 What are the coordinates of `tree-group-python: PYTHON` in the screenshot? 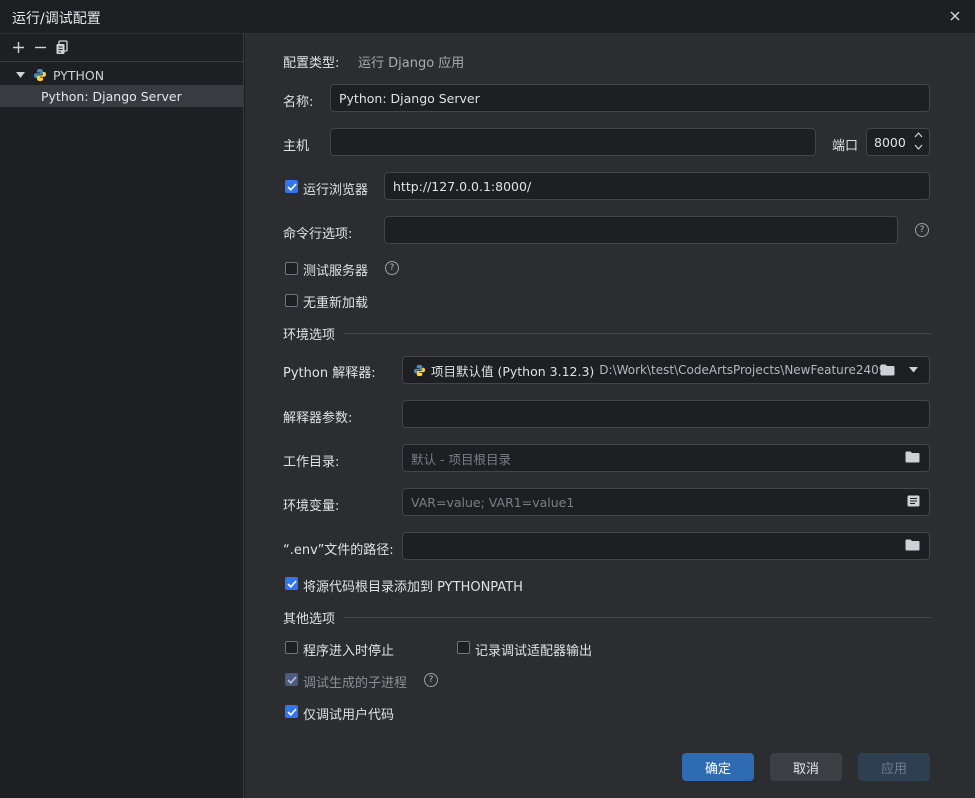 It's located at (121, 75).